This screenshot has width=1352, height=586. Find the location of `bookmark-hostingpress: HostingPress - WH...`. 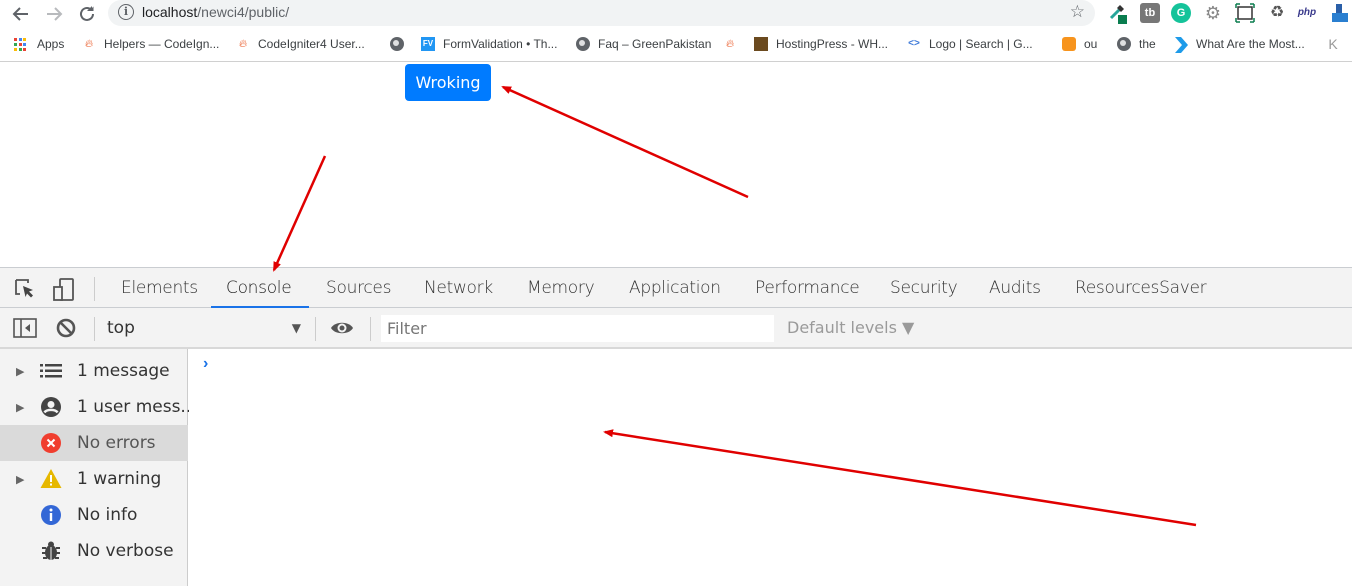

bookmark-hostingpress: HostingPress - WH... is located at coordinates (821, 44).